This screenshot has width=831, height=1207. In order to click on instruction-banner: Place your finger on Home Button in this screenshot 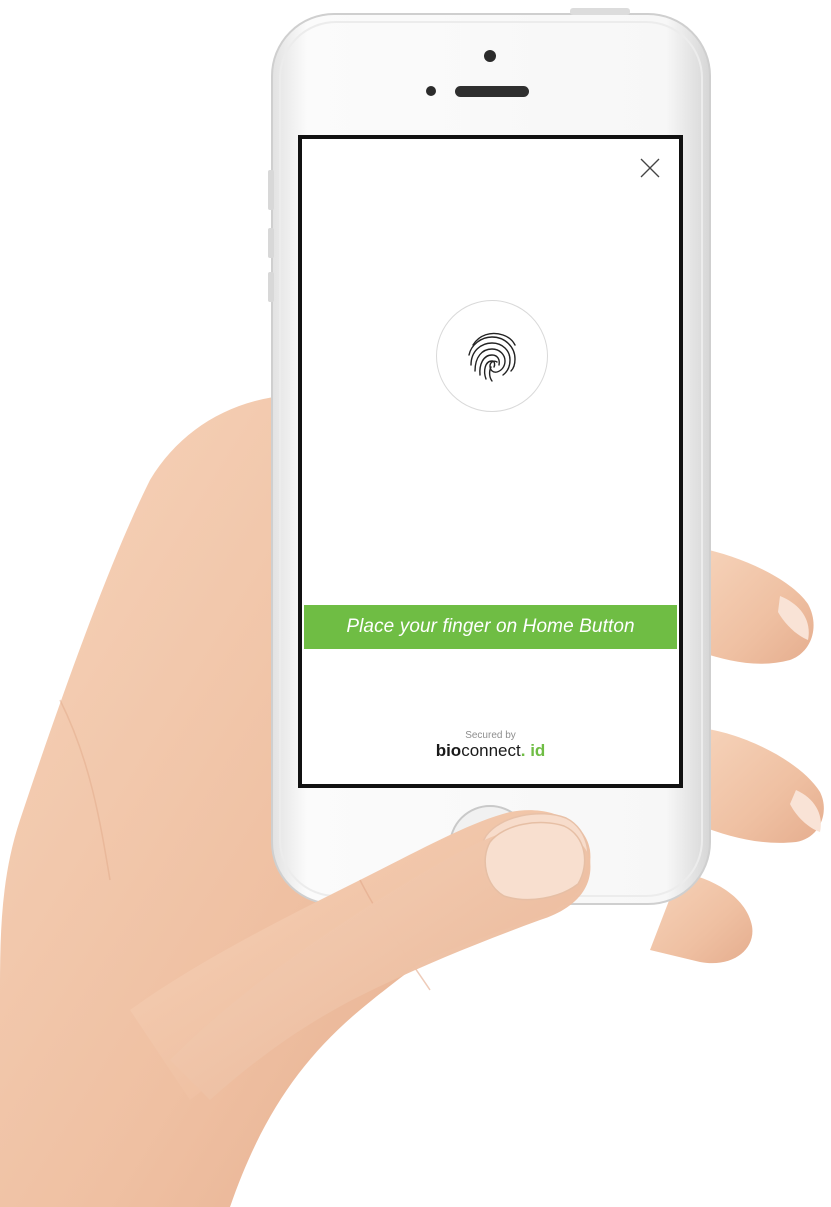, I will do `click(490, 627)`.